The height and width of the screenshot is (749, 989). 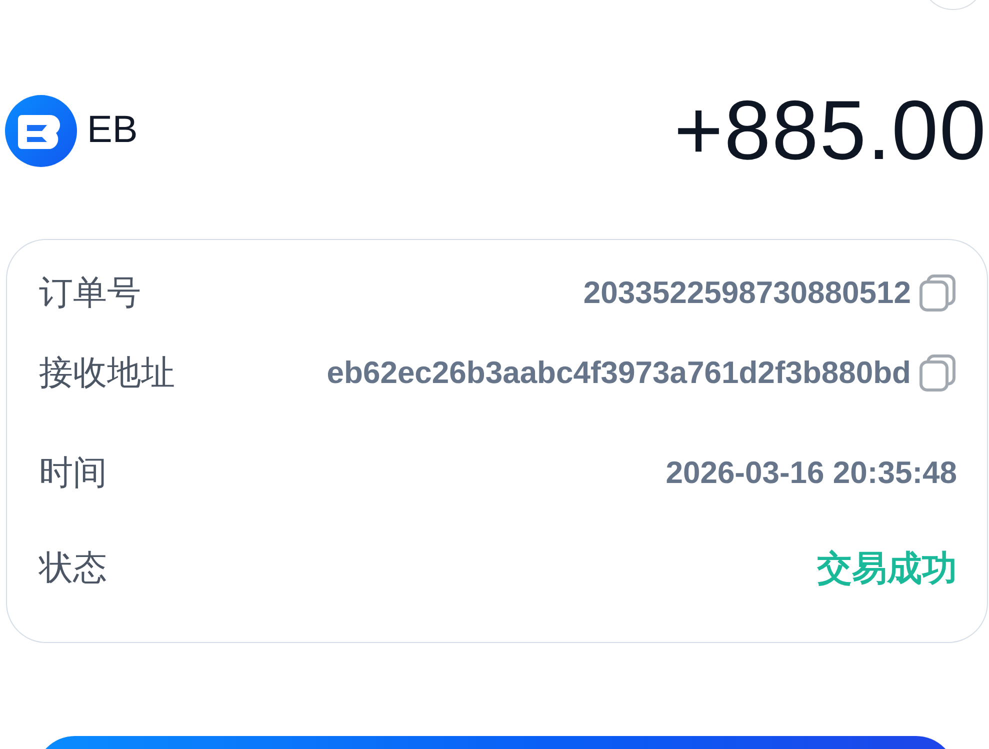 What do you see at coordinates (73, 473) in the screenshot?
I see `detail-label: 时间` at bounding box center [73, 473].